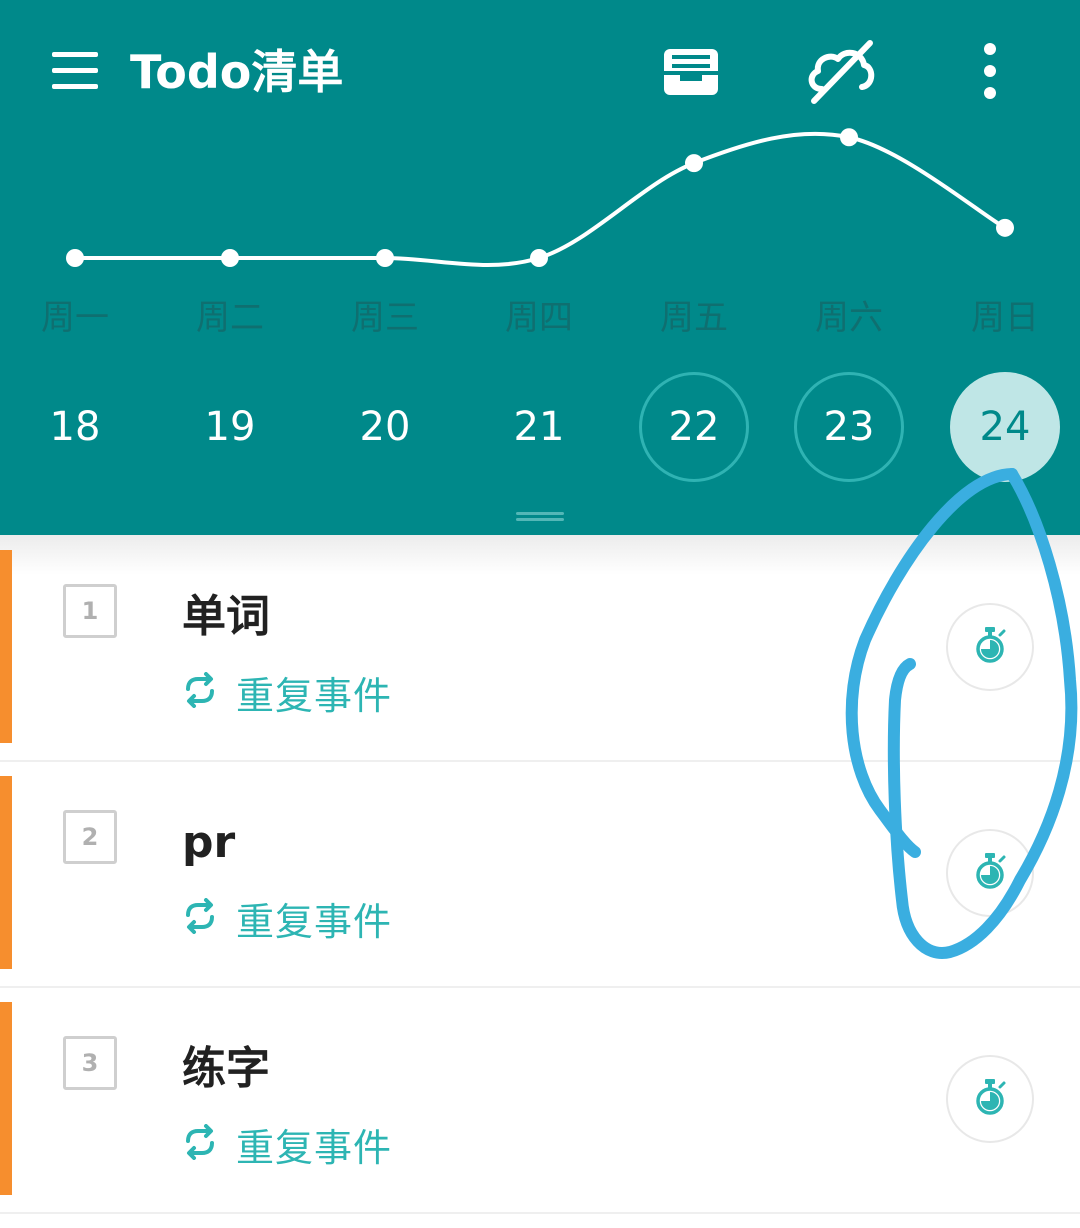  I want to click on date-number: 23, so click(849, 427).